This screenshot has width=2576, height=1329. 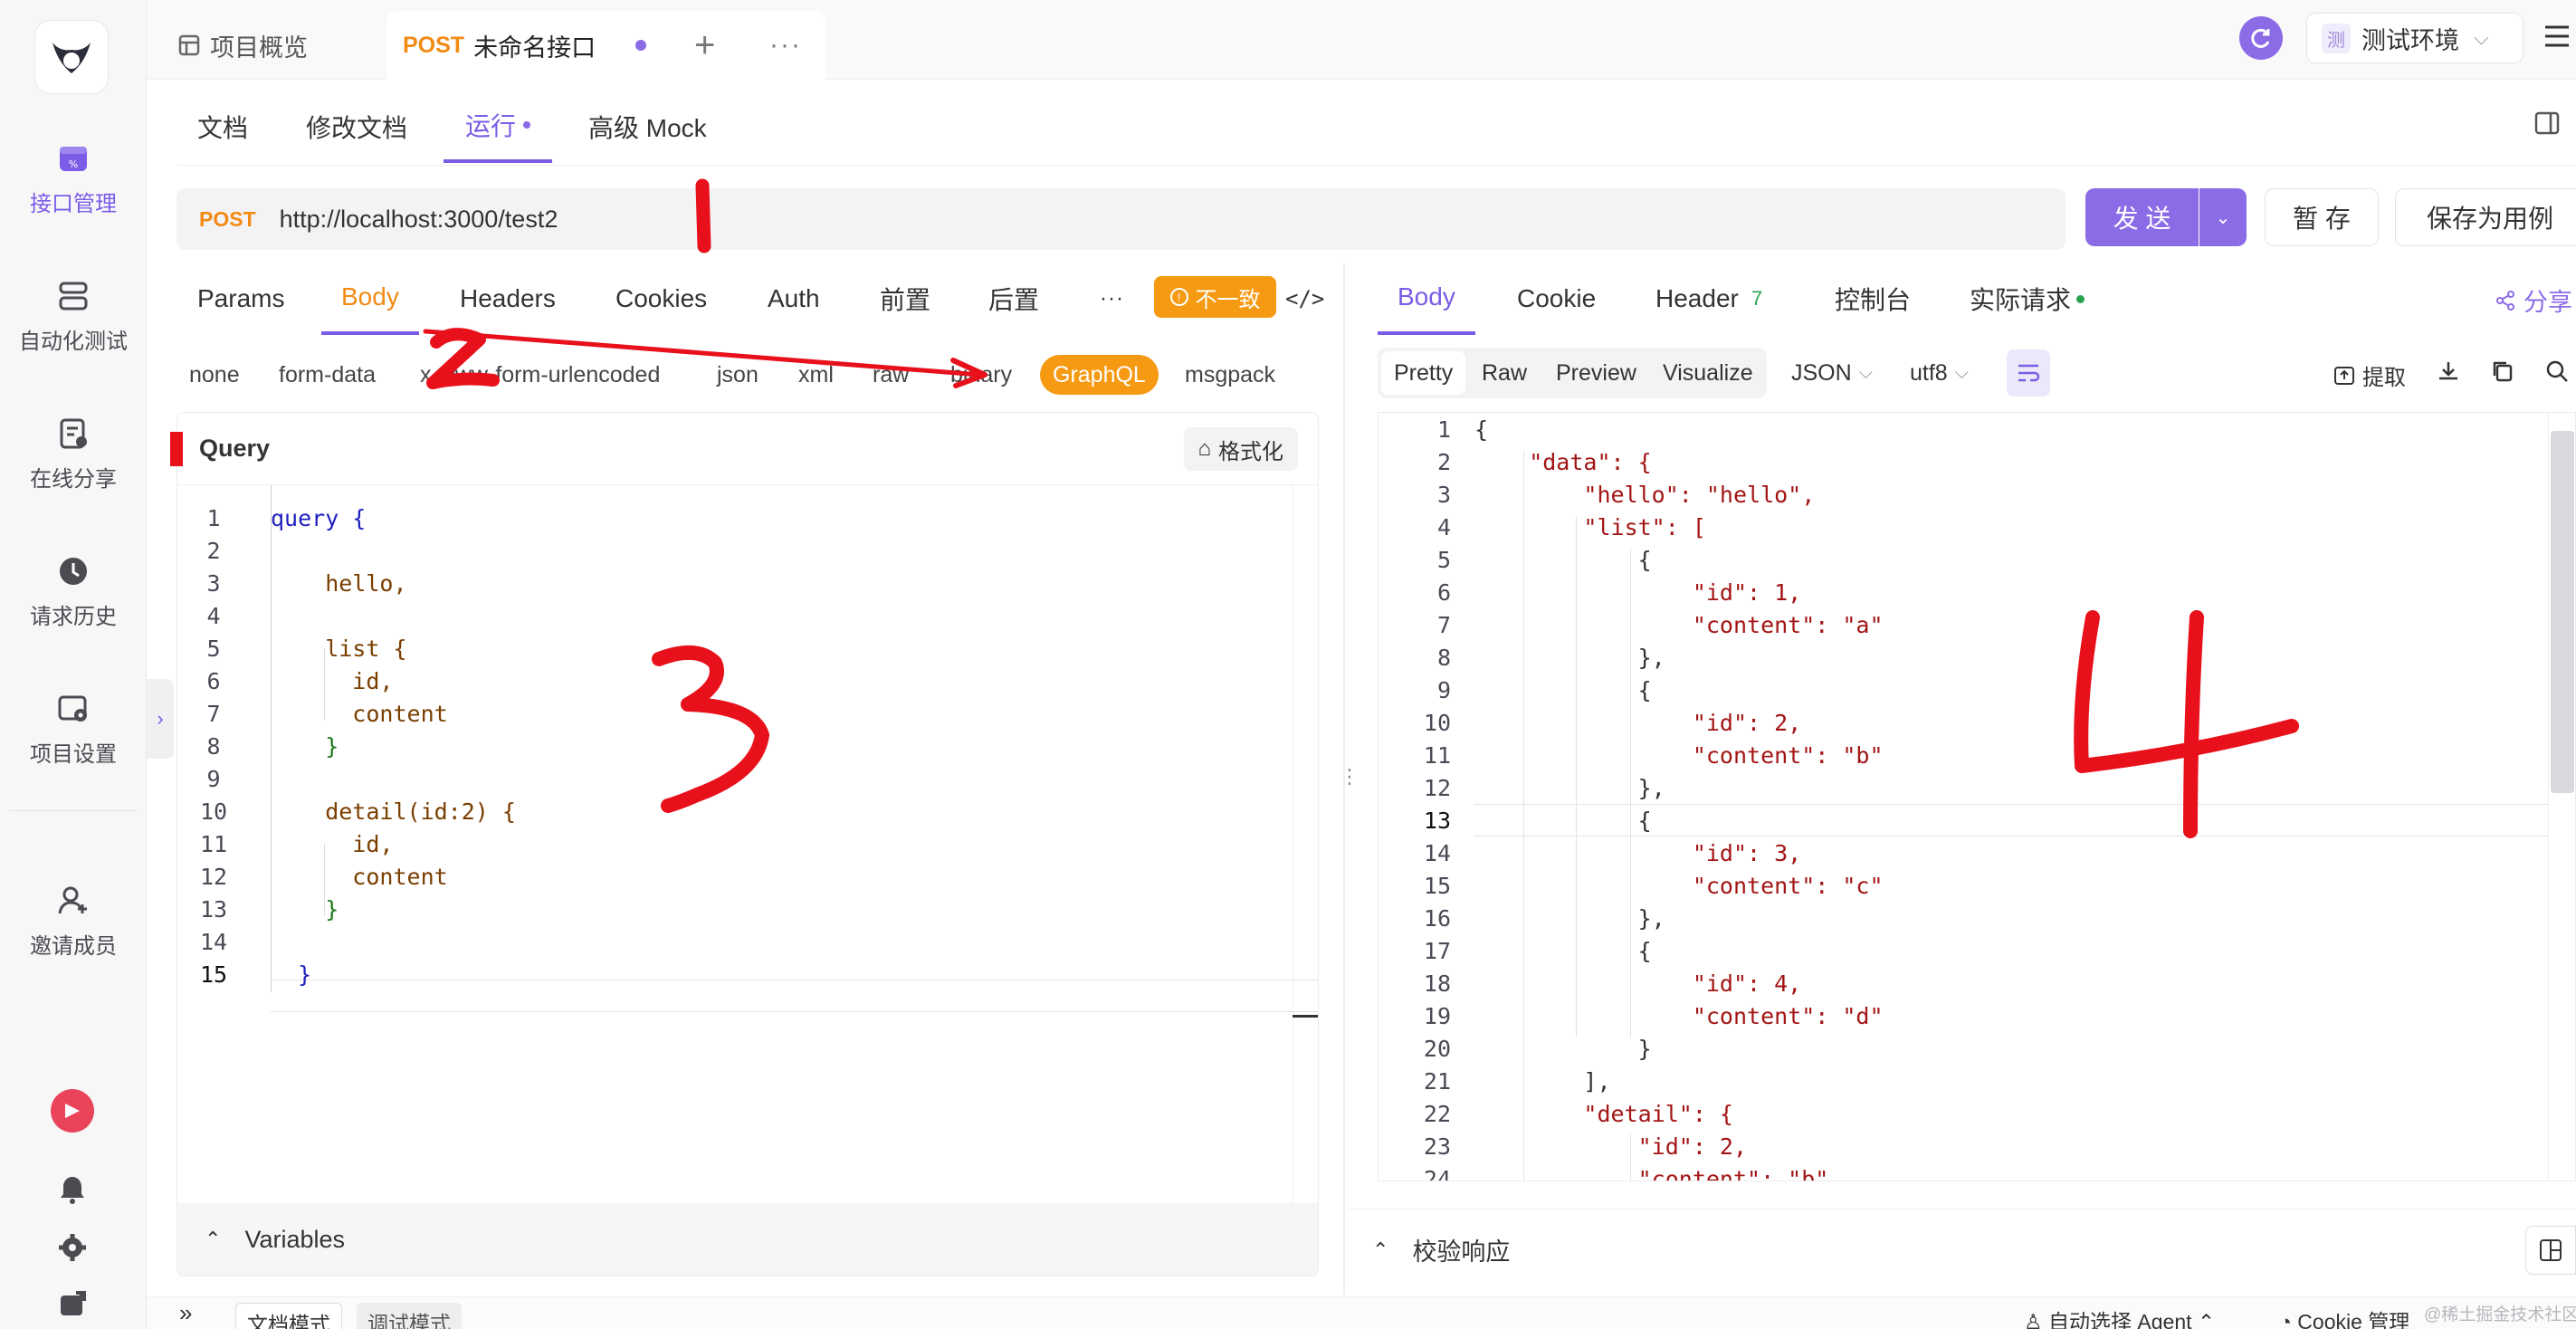 I want to click on line-number: 4, so click(x=214, y=615).